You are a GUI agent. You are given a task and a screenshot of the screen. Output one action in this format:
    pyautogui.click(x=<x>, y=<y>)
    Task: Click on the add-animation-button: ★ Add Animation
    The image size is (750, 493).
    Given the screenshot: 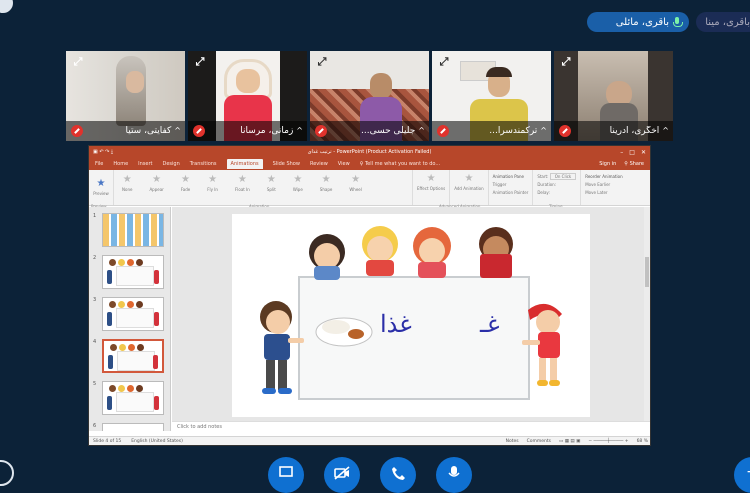 What is the action you would take?
    pyautogui.click(x=468, y=183)
    